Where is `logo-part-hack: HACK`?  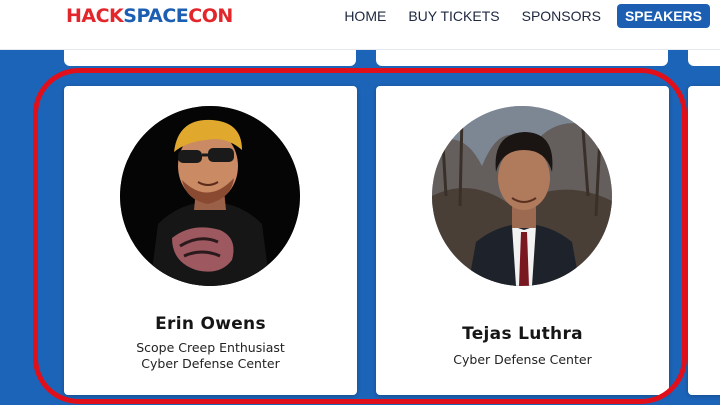 logo-part-hack: HACK is located at coordinates (95, 16).